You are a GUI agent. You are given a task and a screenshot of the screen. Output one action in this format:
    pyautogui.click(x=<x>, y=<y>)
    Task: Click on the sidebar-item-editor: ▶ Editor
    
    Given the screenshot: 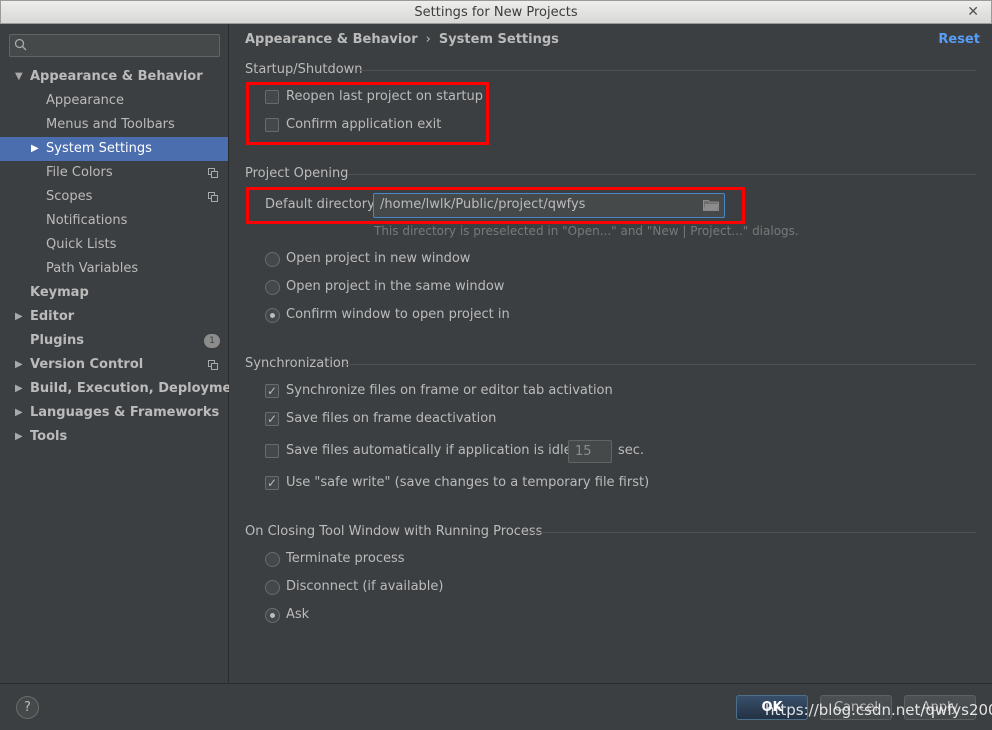 What is the action you would take?
    pyautogui.click(x=114, y=317)
    